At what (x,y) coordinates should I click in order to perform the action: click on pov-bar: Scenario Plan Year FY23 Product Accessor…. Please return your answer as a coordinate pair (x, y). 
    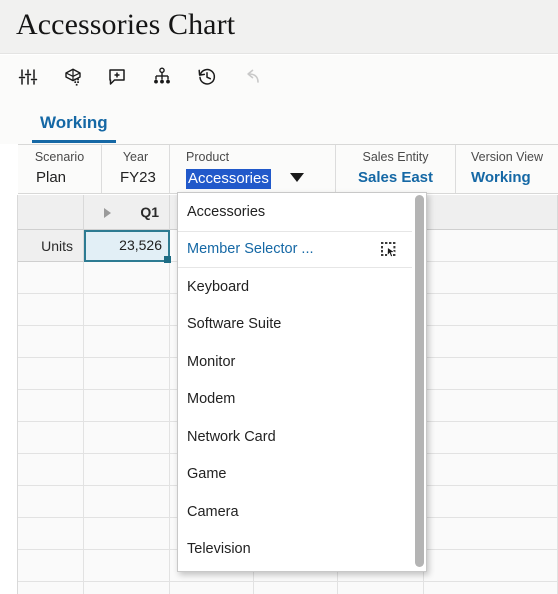
    Looking at the image, I should click on (288, 169).